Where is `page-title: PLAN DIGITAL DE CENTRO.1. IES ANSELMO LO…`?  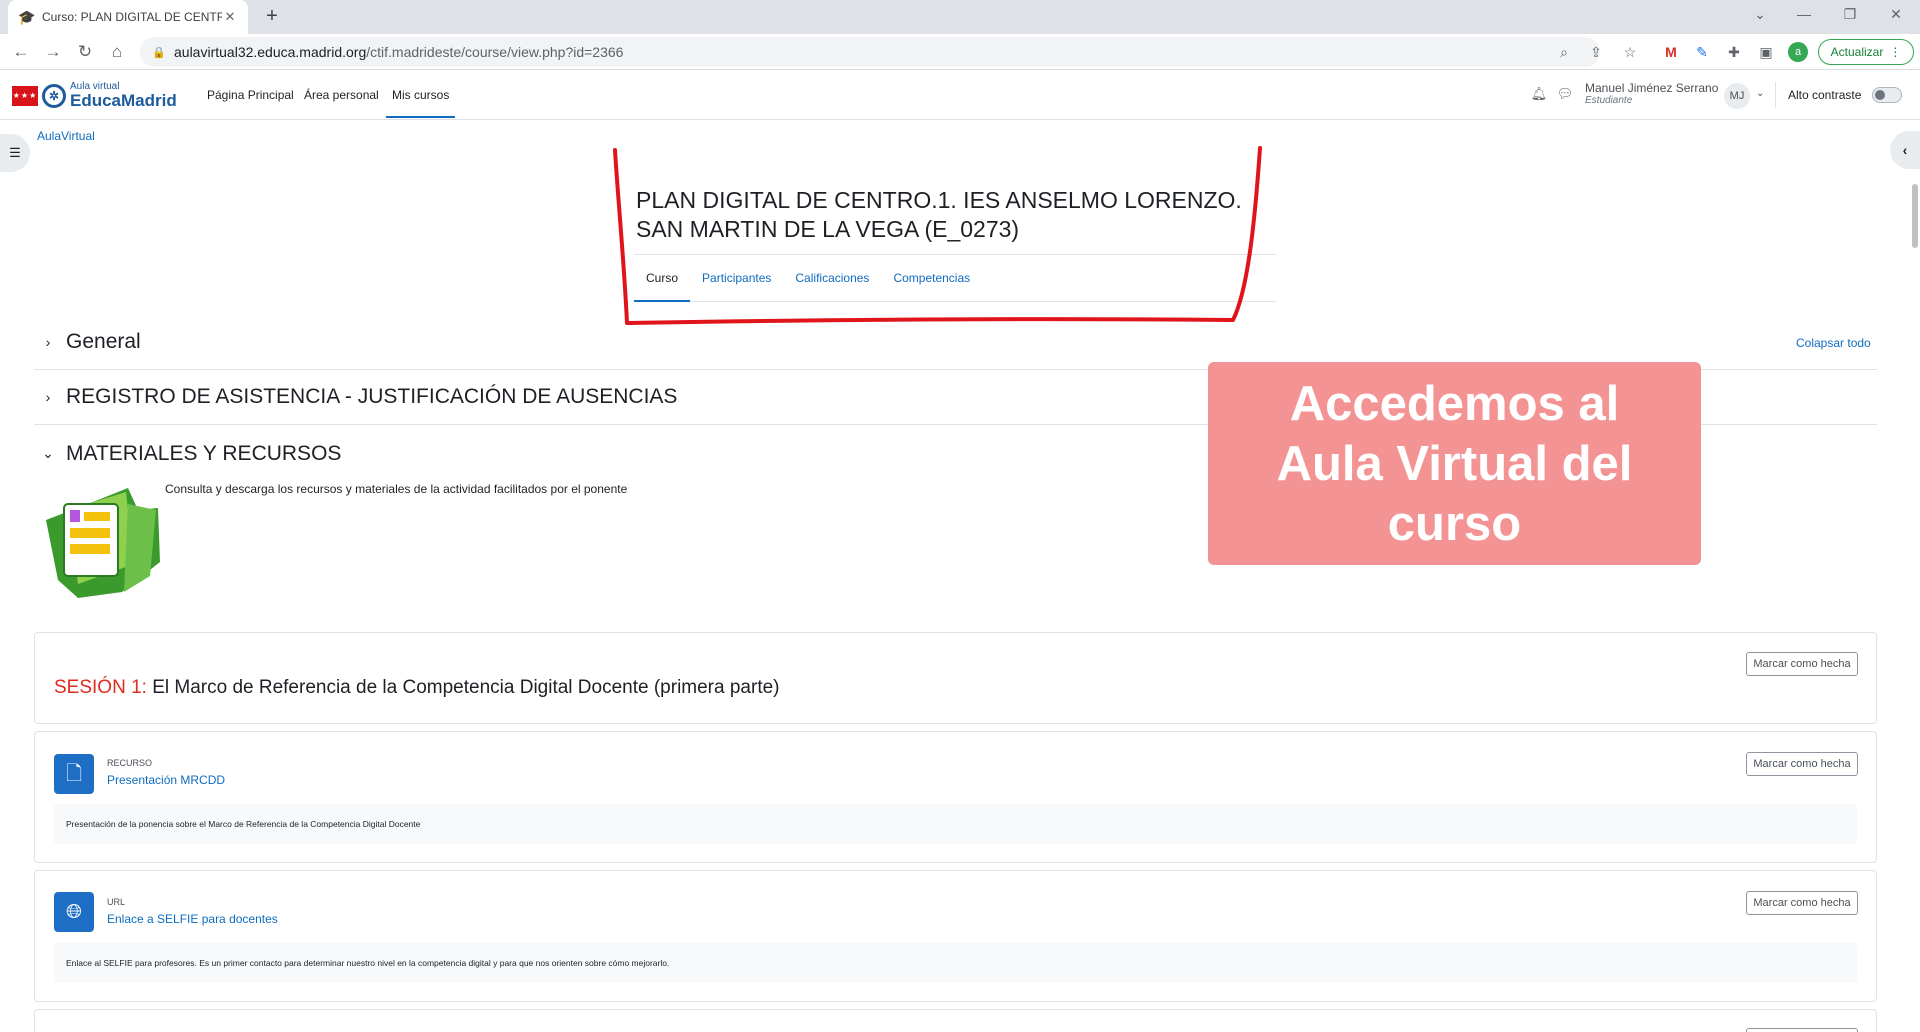
page-title: PLAN DIGITAL DE CENTRO.1. IES ANSELMO LO… is located at coordinates (946, 215).